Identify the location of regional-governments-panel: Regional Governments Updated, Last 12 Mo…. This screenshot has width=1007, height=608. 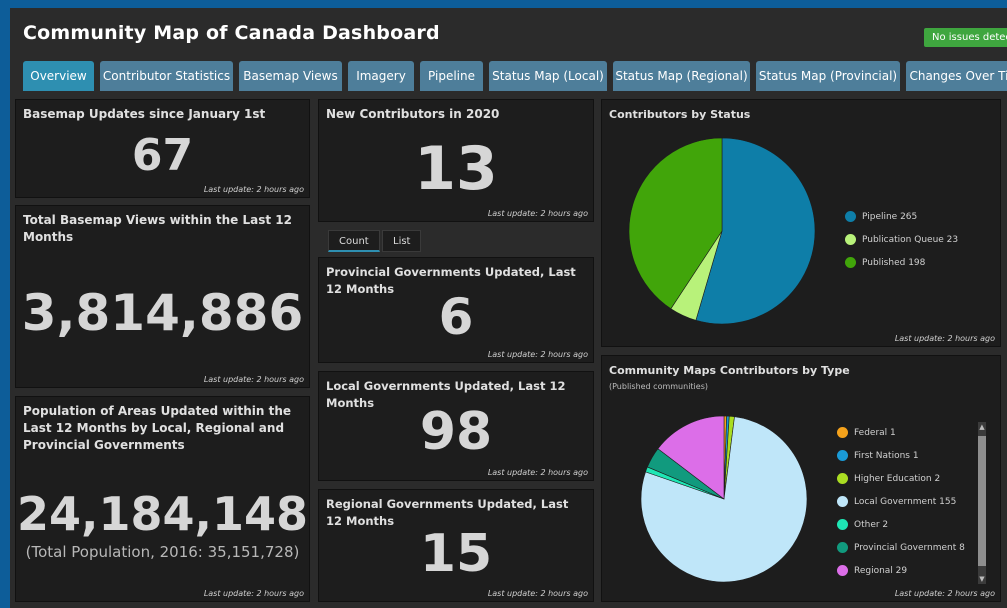
(456, 545).